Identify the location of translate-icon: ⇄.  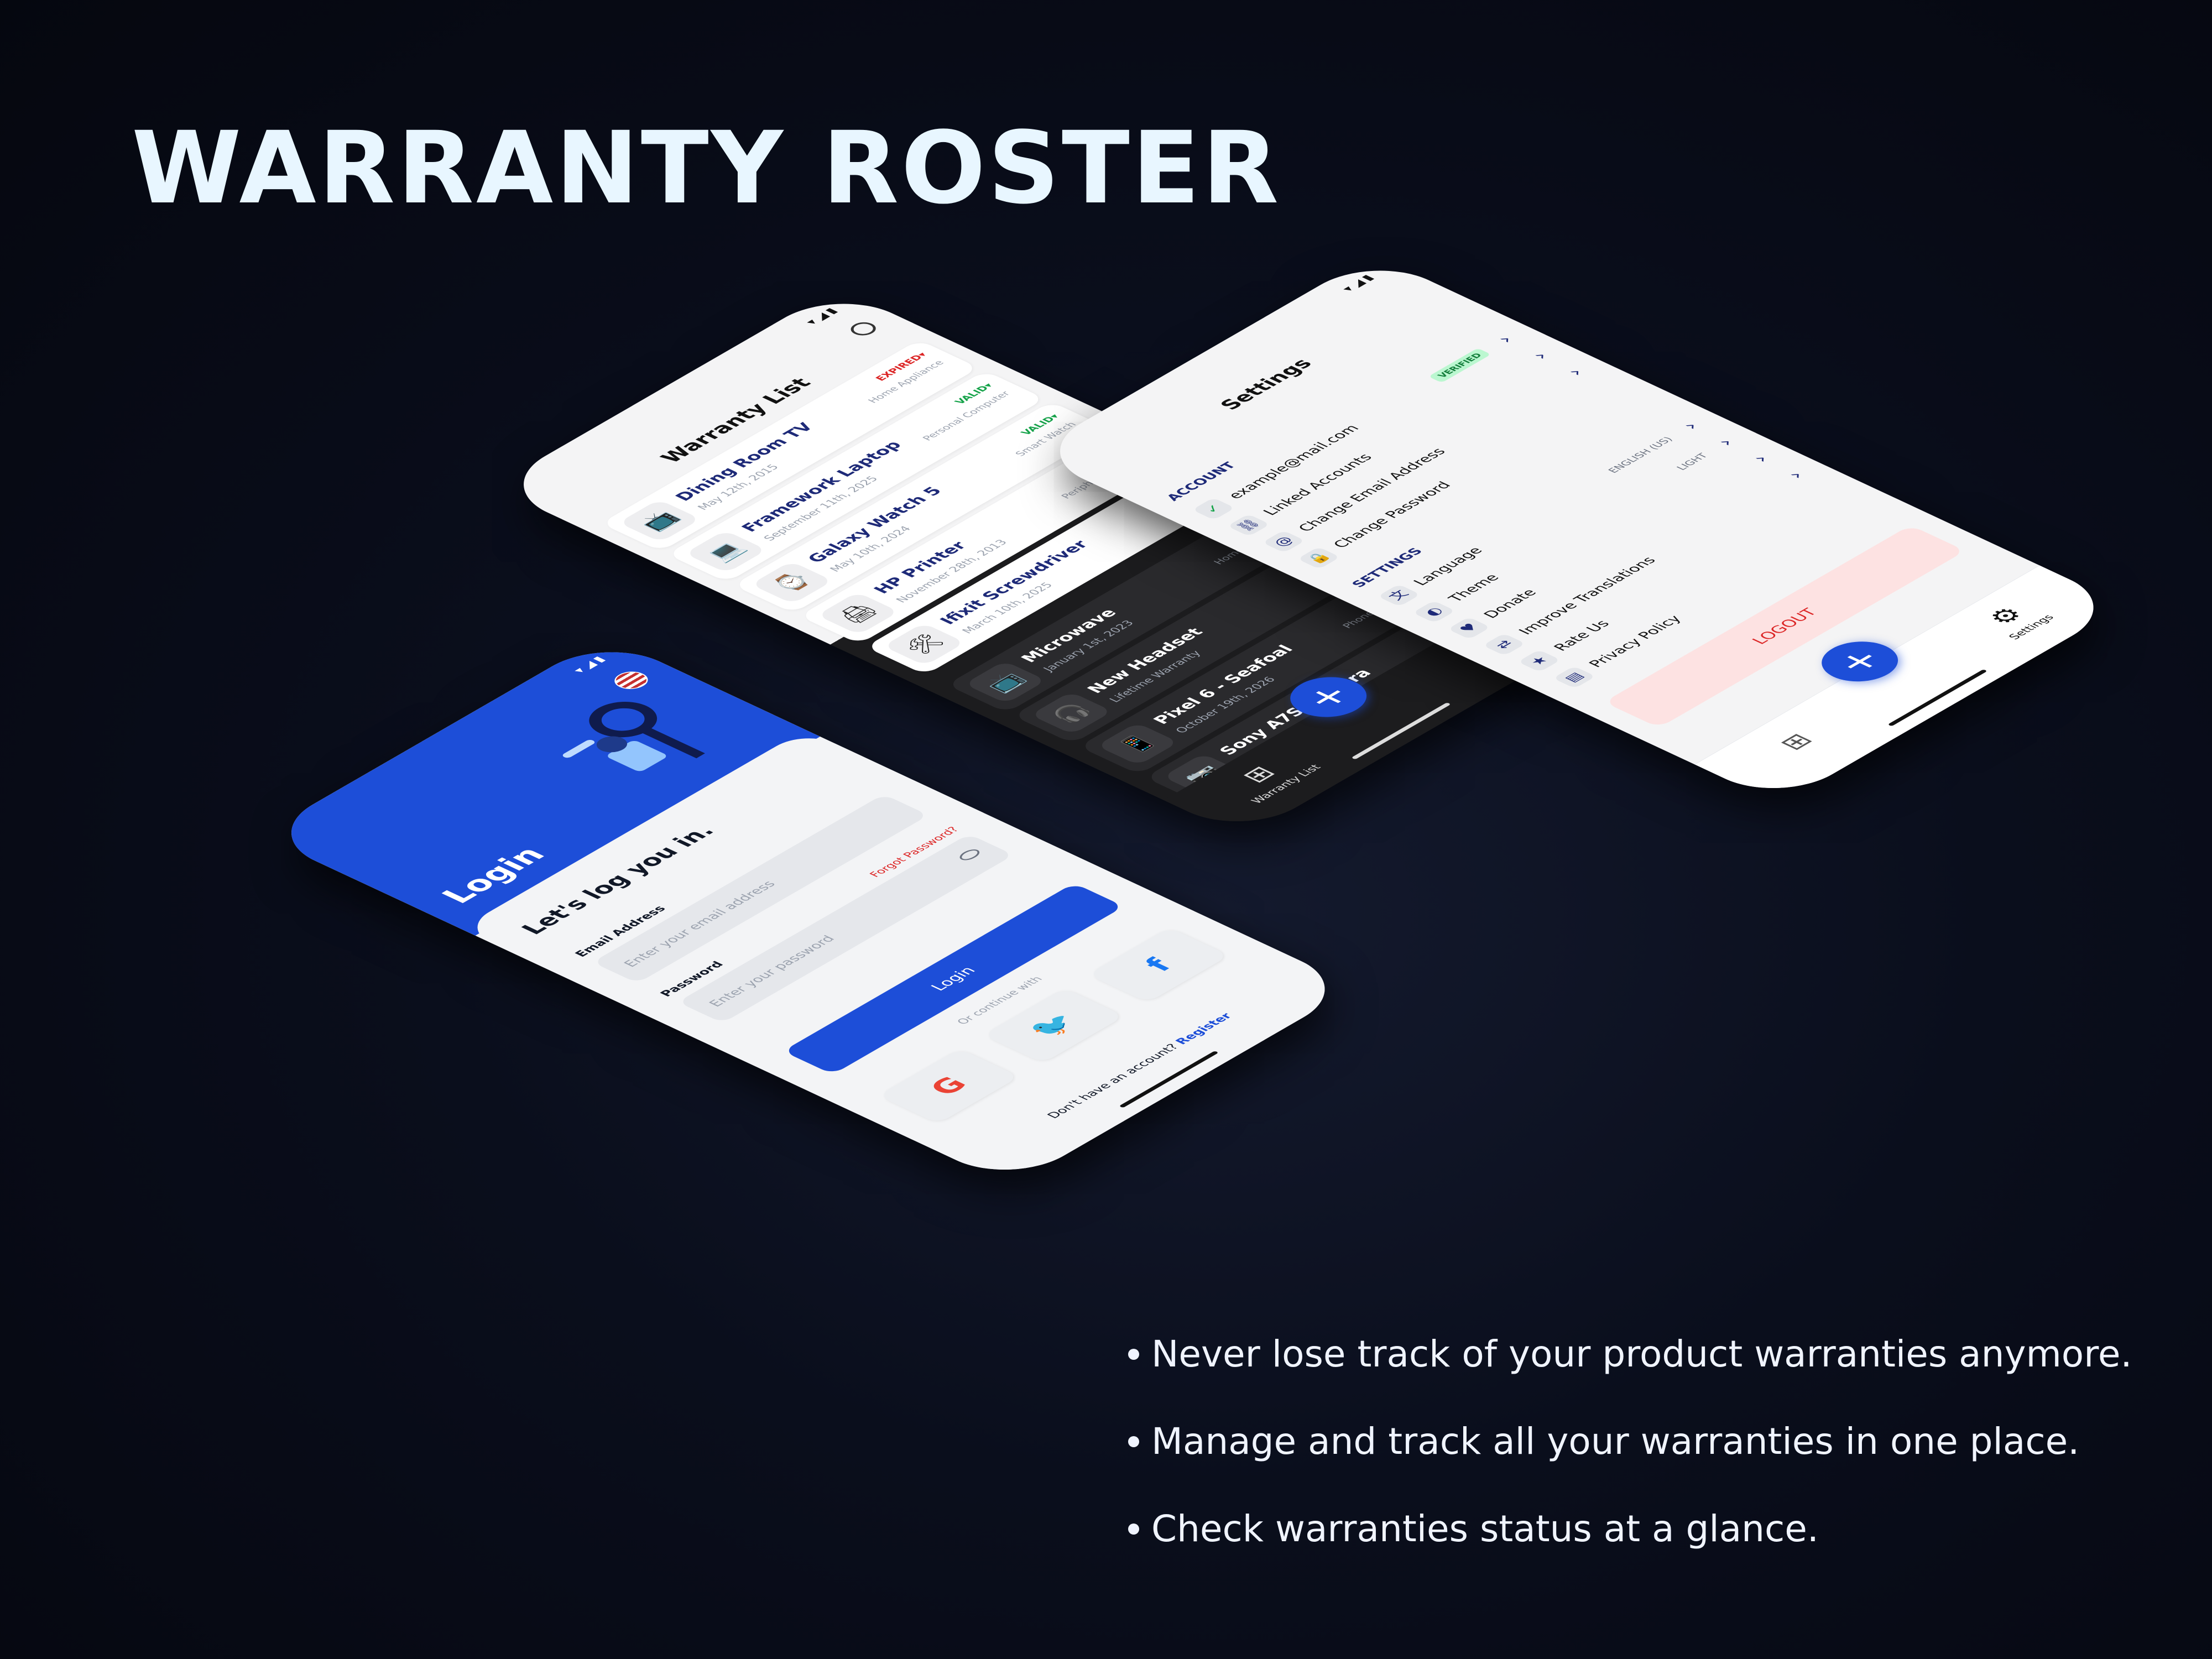
(1505, 645).